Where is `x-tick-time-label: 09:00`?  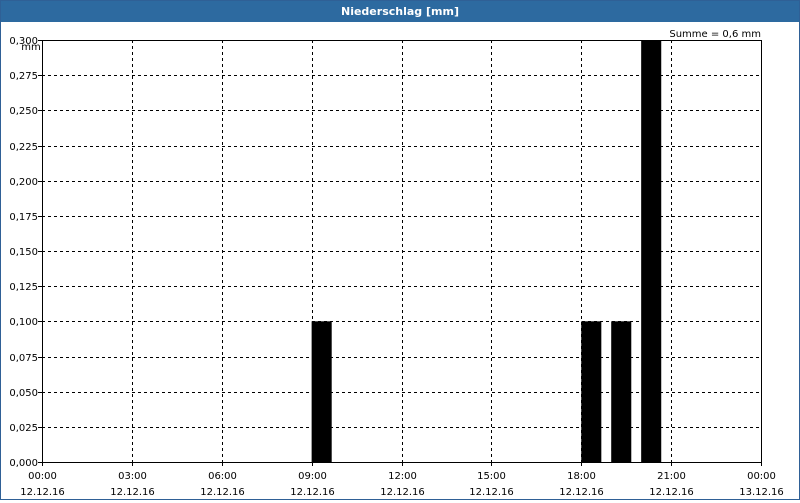 x-tick-time-label: 09:00 is located at coordinates (312, 476).